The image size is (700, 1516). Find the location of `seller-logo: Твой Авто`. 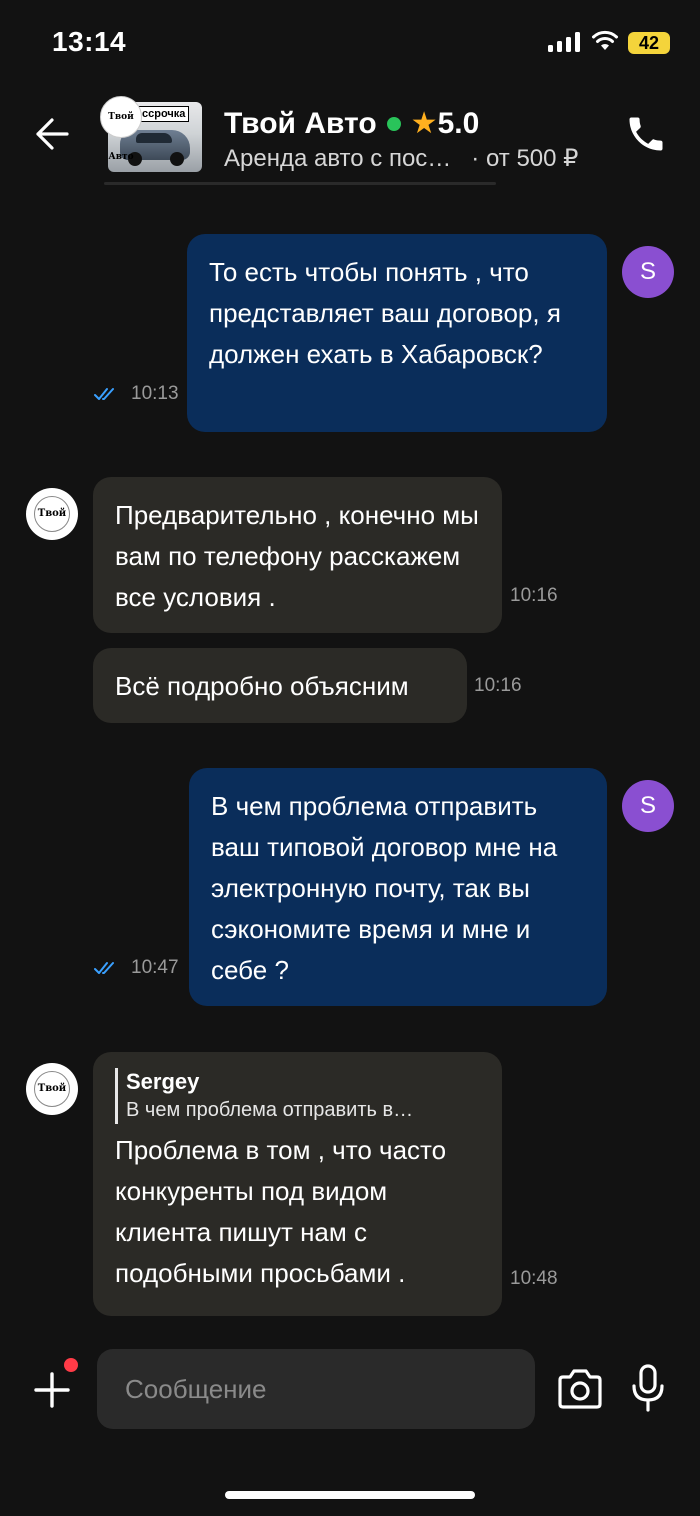

seller-logo: Твой Авто is located at coordinates (121, 129).